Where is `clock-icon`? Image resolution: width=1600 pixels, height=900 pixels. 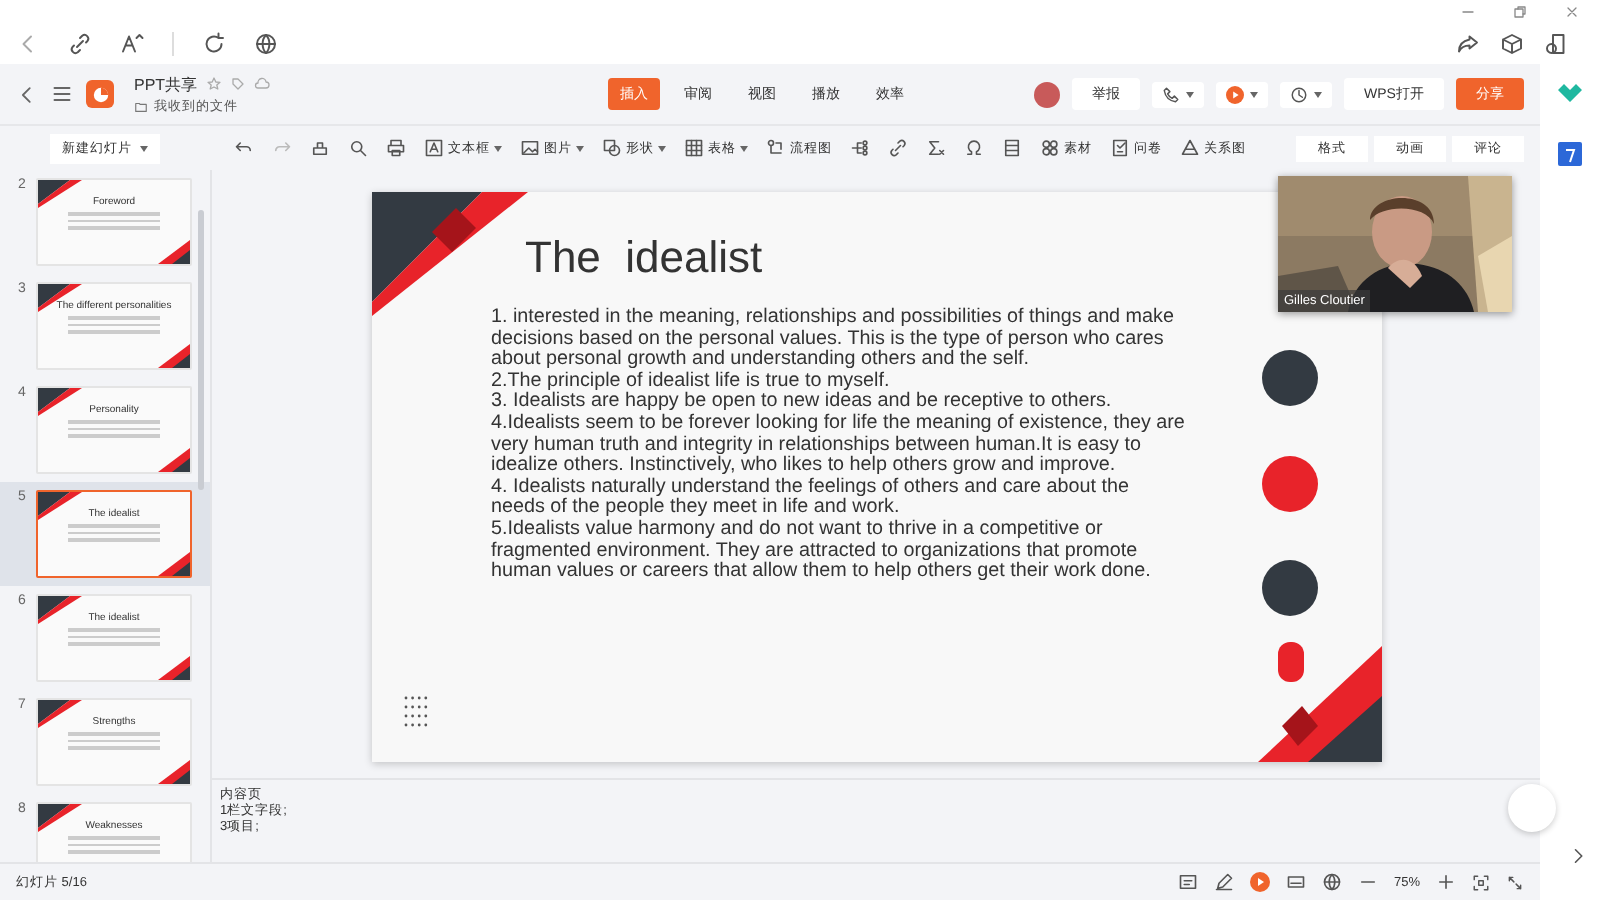 clock-icon is located at coordinates (1299, 94).